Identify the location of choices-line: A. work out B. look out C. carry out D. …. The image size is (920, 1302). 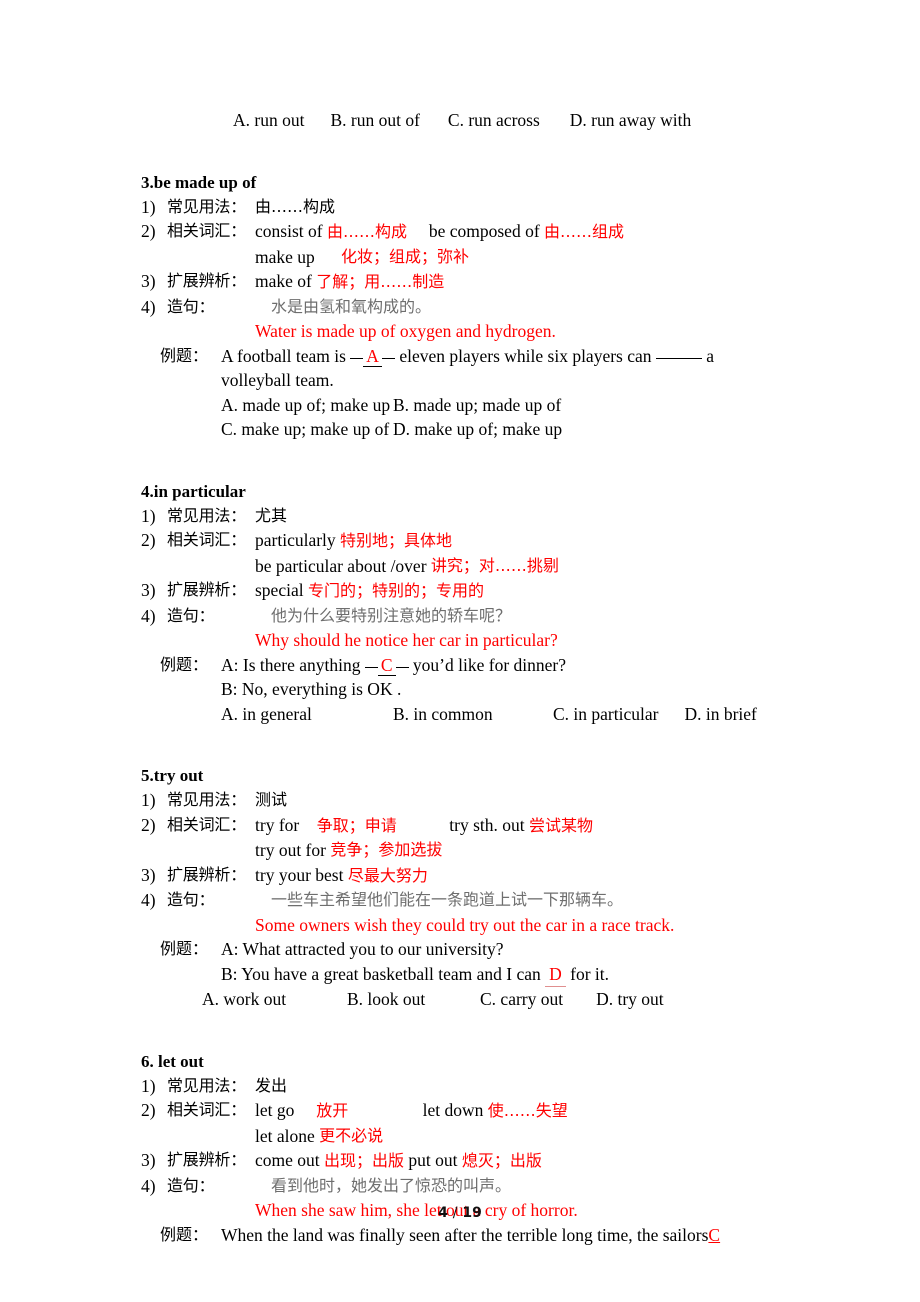
(501, 999).